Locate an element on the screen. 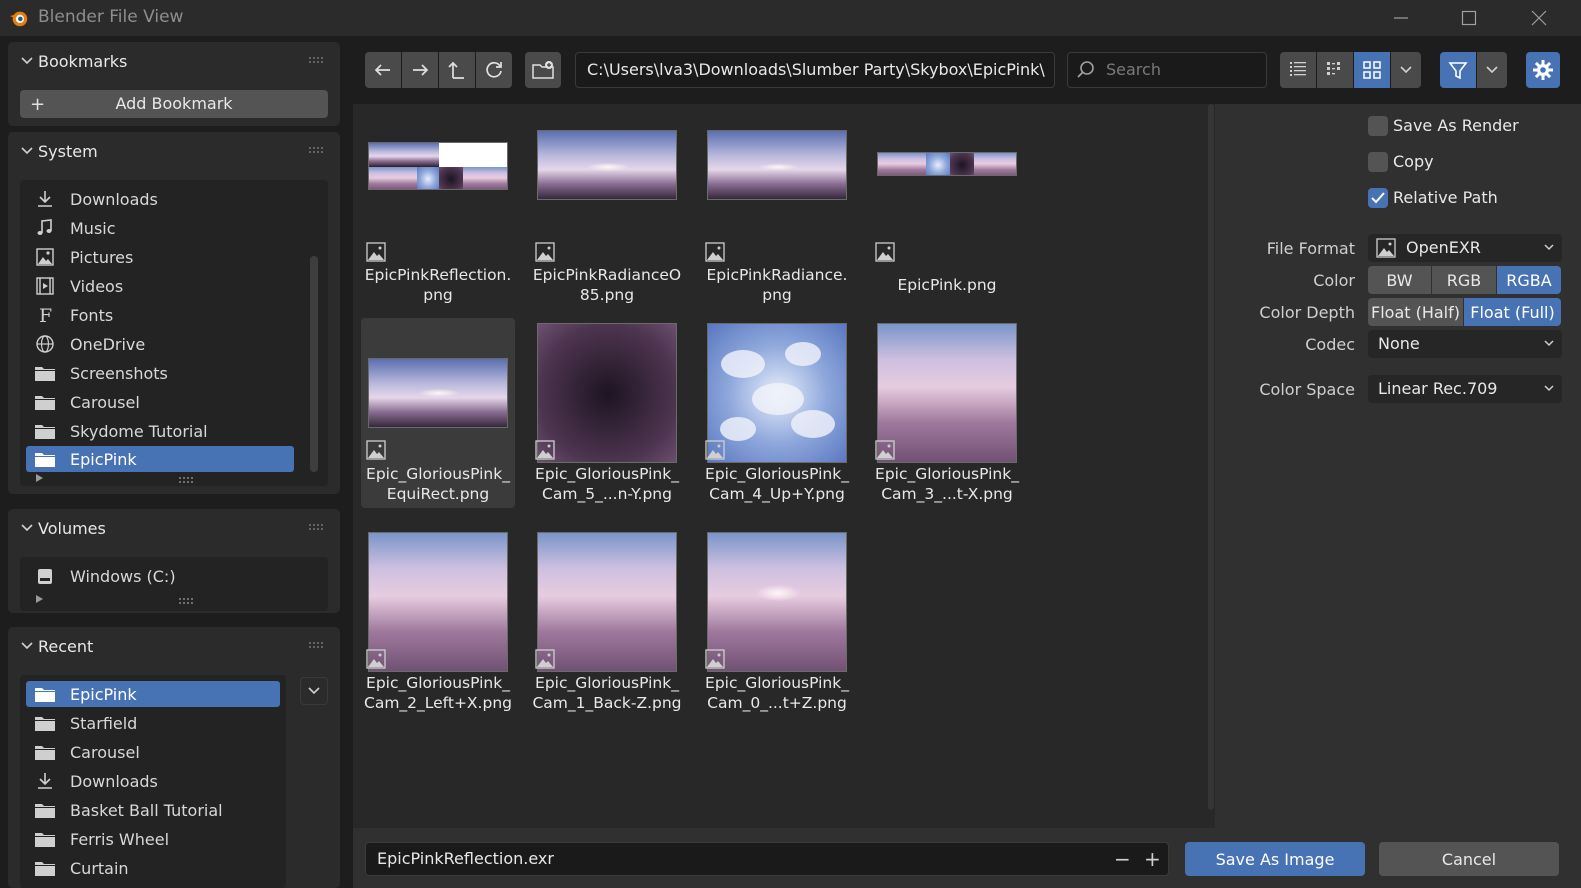 This screenshot has width=1581, height=888. file-name-line2: Cam_3_...t-X.png is located at coordinates (947, 494).